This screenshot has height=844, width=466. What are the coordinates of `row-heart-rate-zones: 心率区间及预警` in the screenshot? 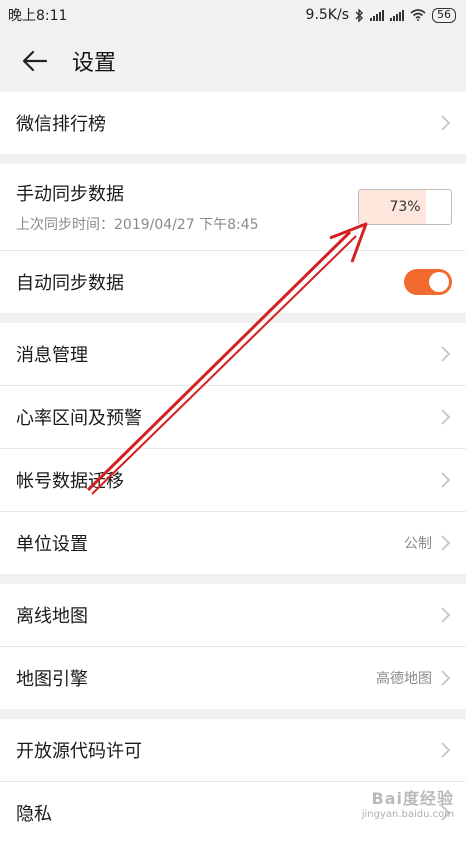 It's located at (233, 417).